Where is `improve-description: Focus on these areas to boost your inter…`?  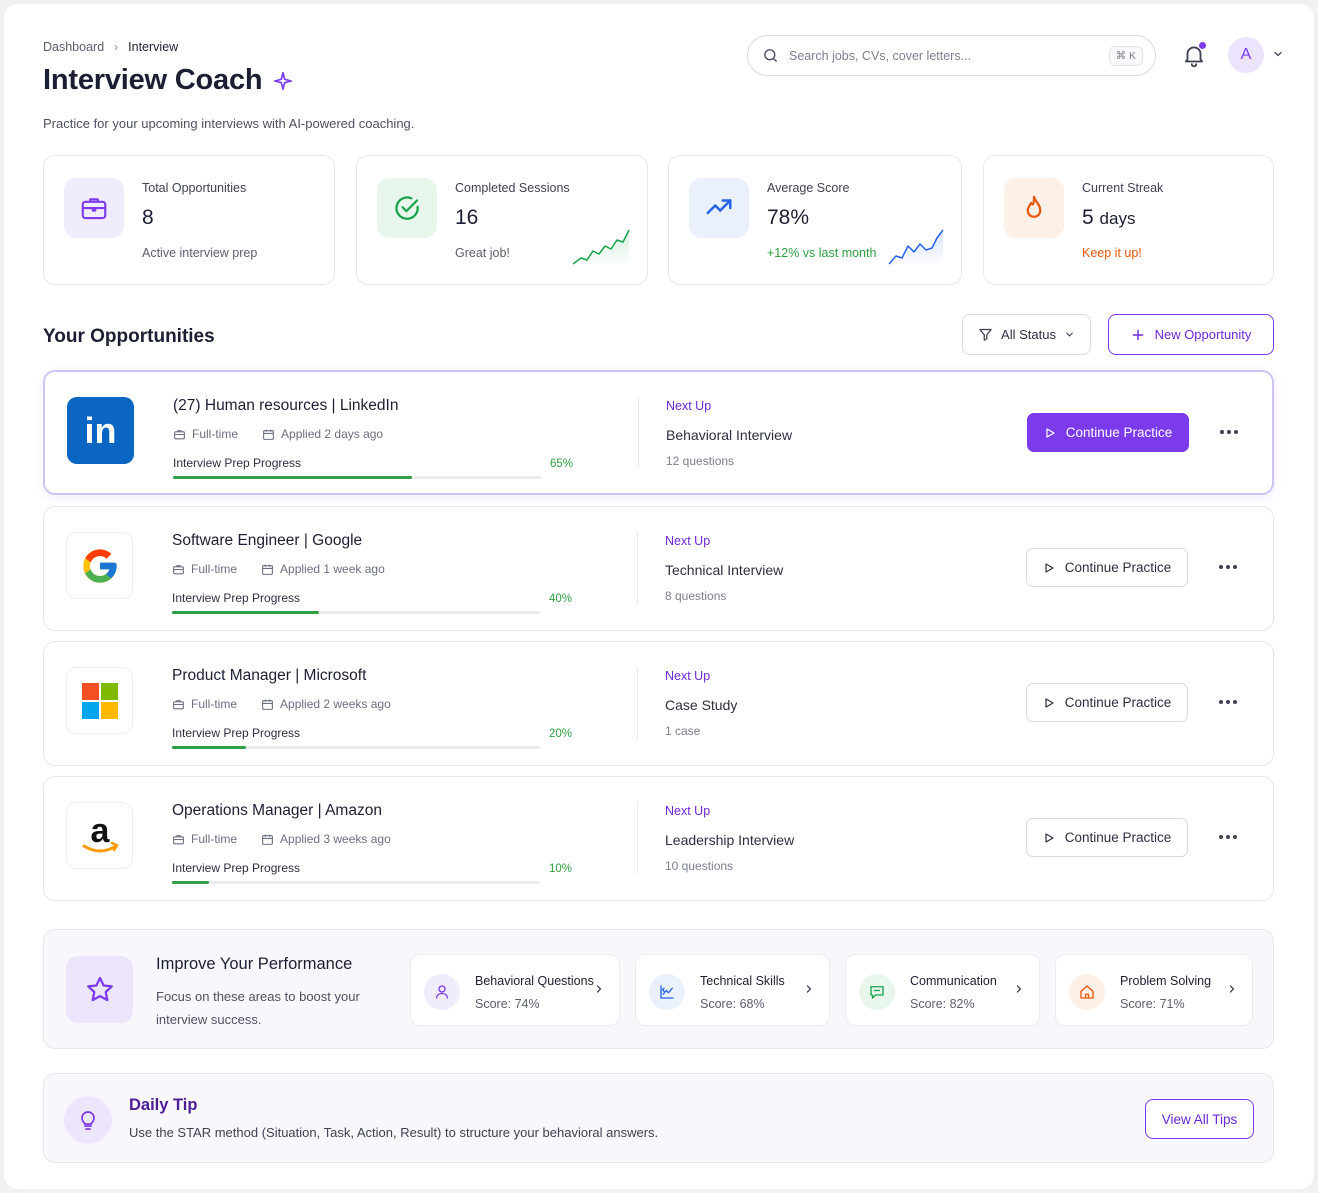
improve-description: Focus on these areas to boost your inter… is located at coordinates (258, 1008).